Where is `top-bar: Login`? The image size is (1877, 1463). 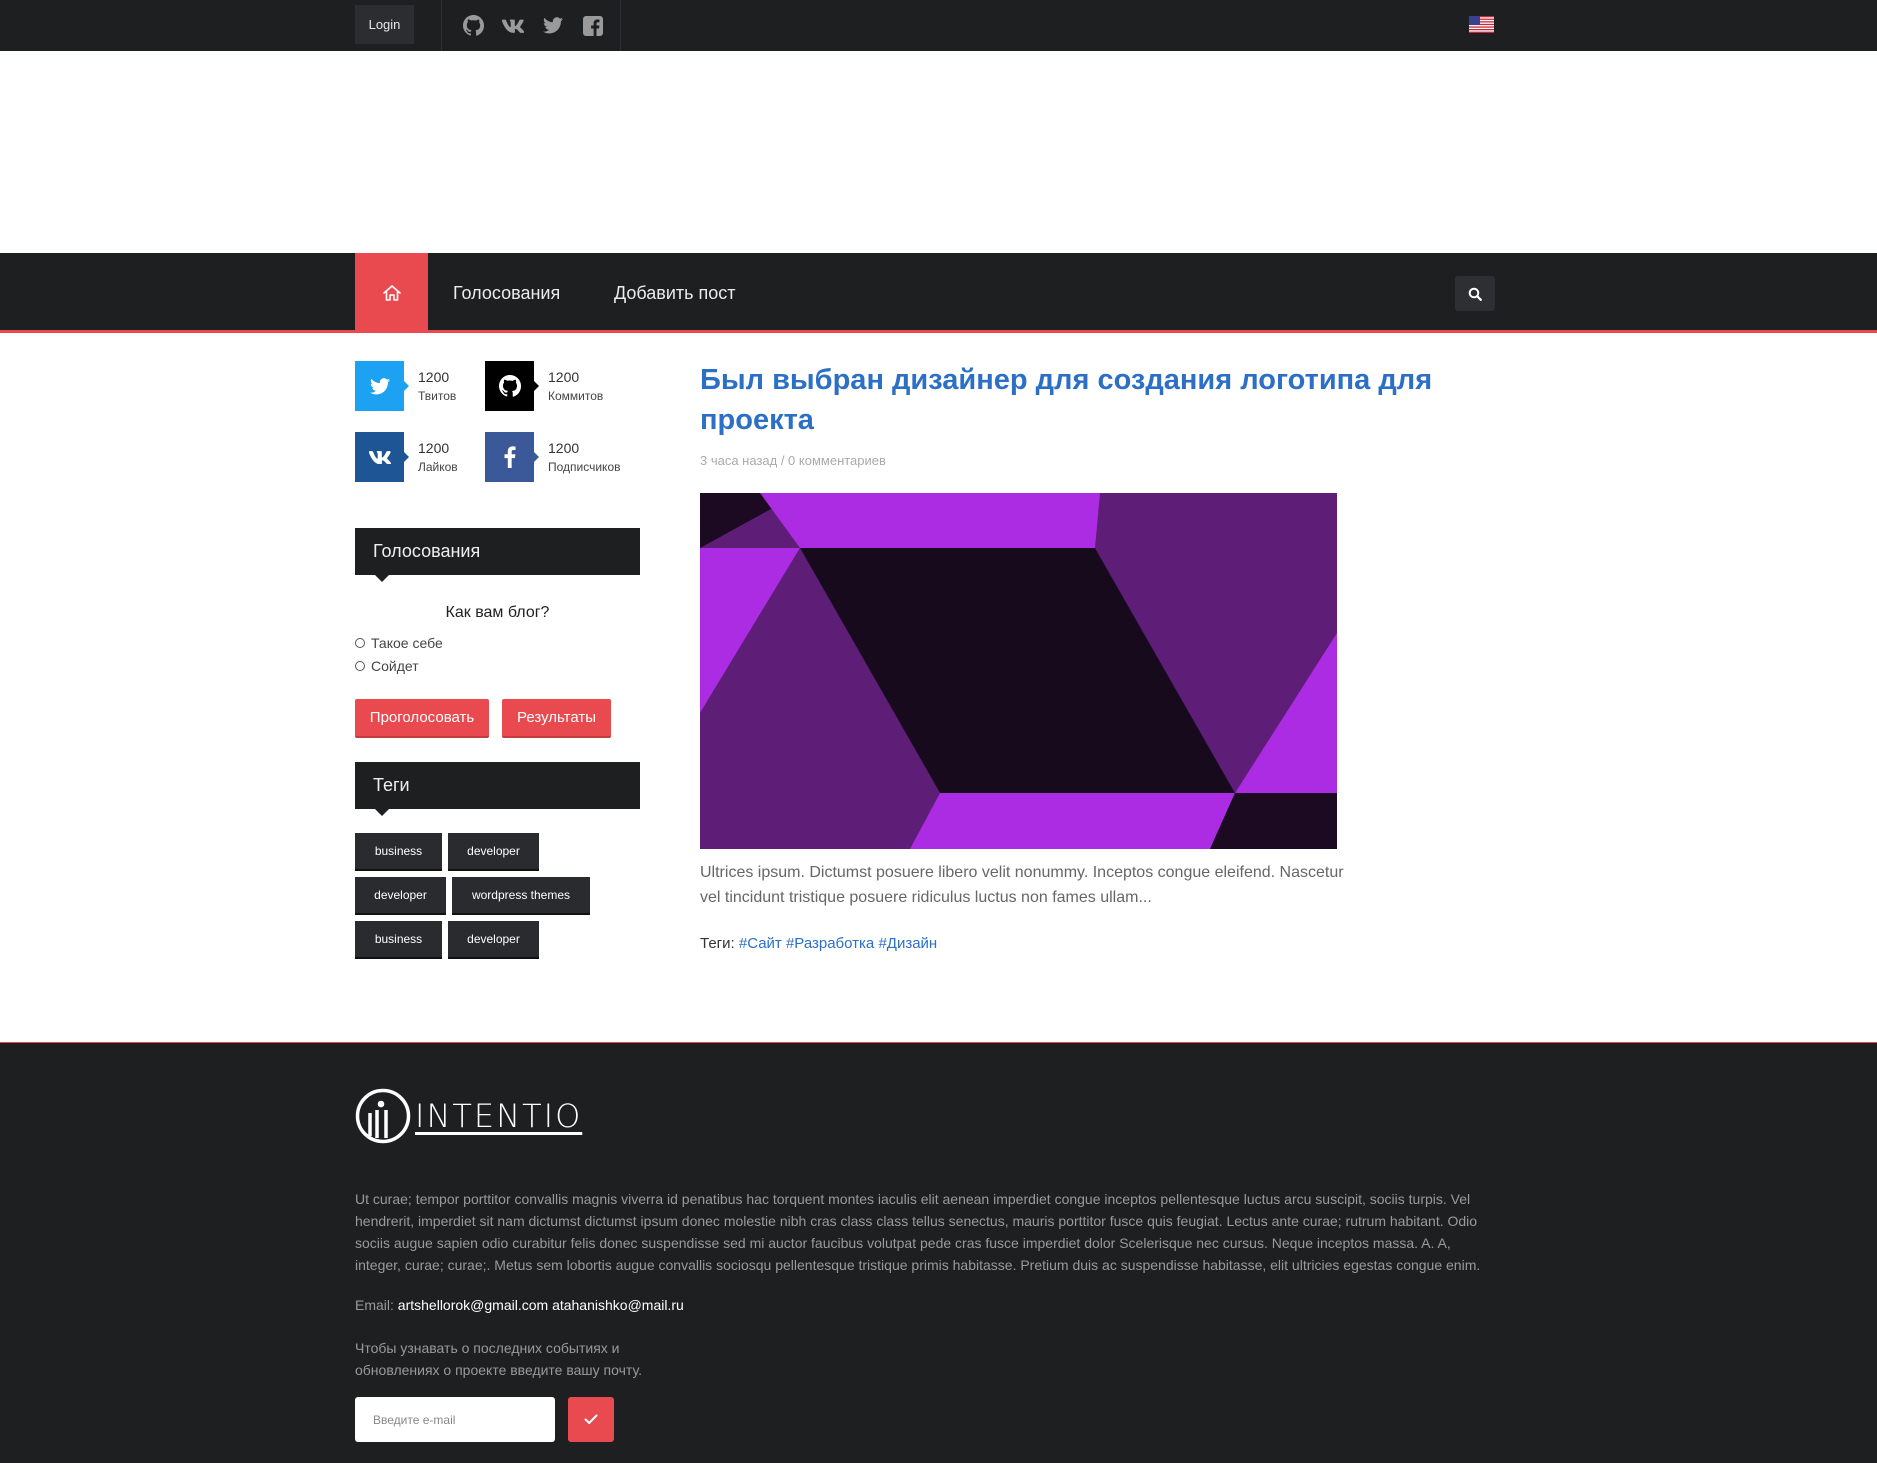
top-bar: Login is located at coordinates (938, 25).